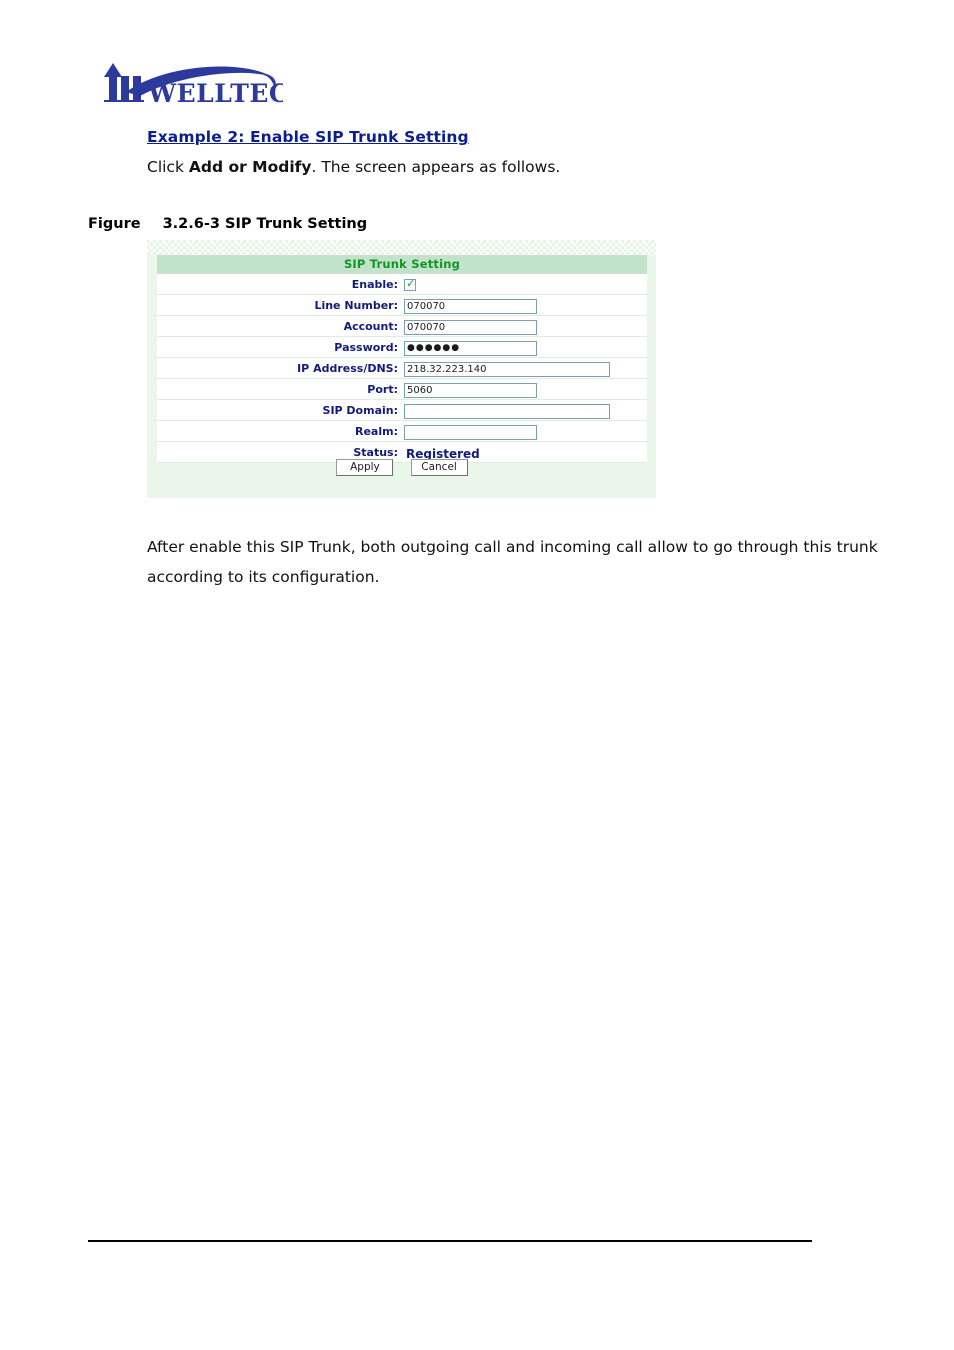  I want to click on welltech-logo: WELLTECH, so click(185, 85).